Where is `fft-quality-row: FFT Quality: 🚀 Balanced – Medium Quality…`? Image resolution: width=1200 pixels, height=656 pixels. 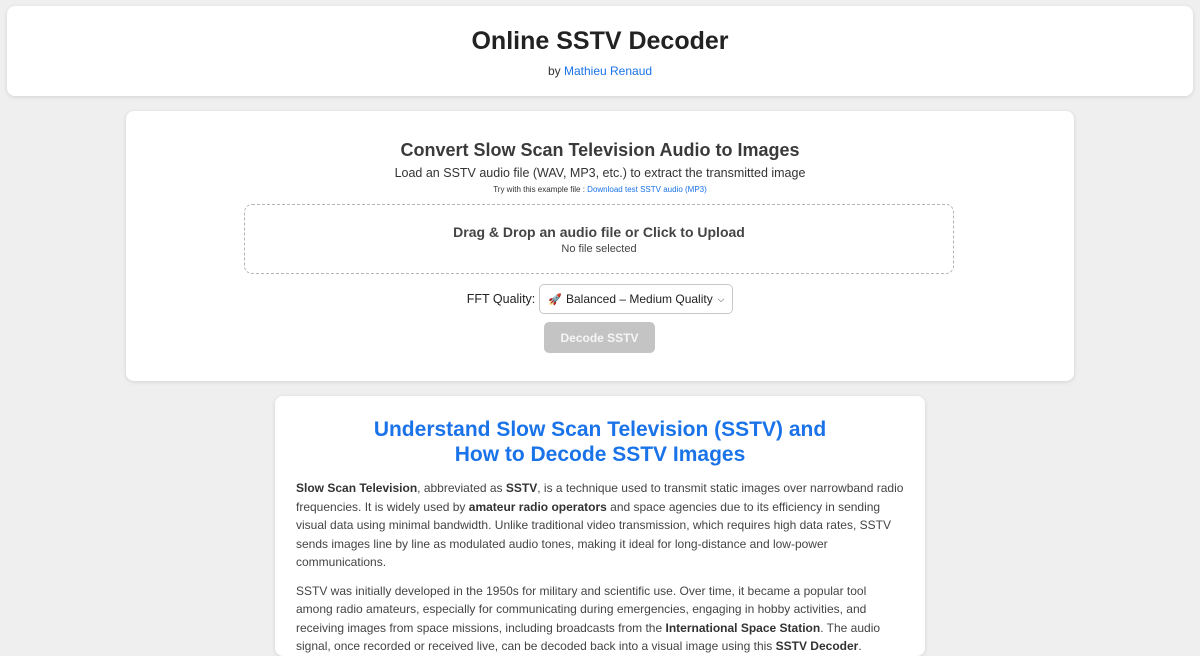 fft-quality-row: FFT Quality: 🚀 Balanced – Medium Quality… is located at coordinates (600, 299).